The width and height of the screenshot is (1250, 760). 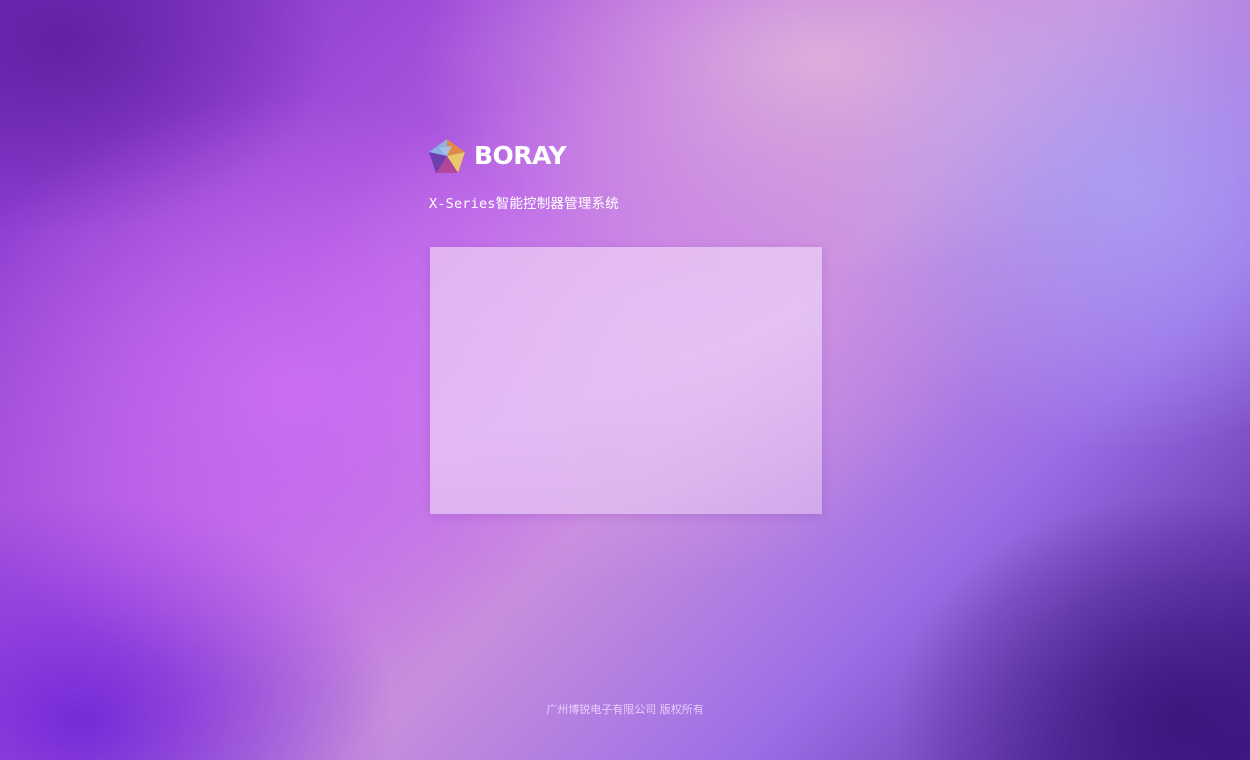 What do you see at coordinates (447, 156) in the screenshot?
I see `pentagon-logo-icon` at bounding box center [447, 156].